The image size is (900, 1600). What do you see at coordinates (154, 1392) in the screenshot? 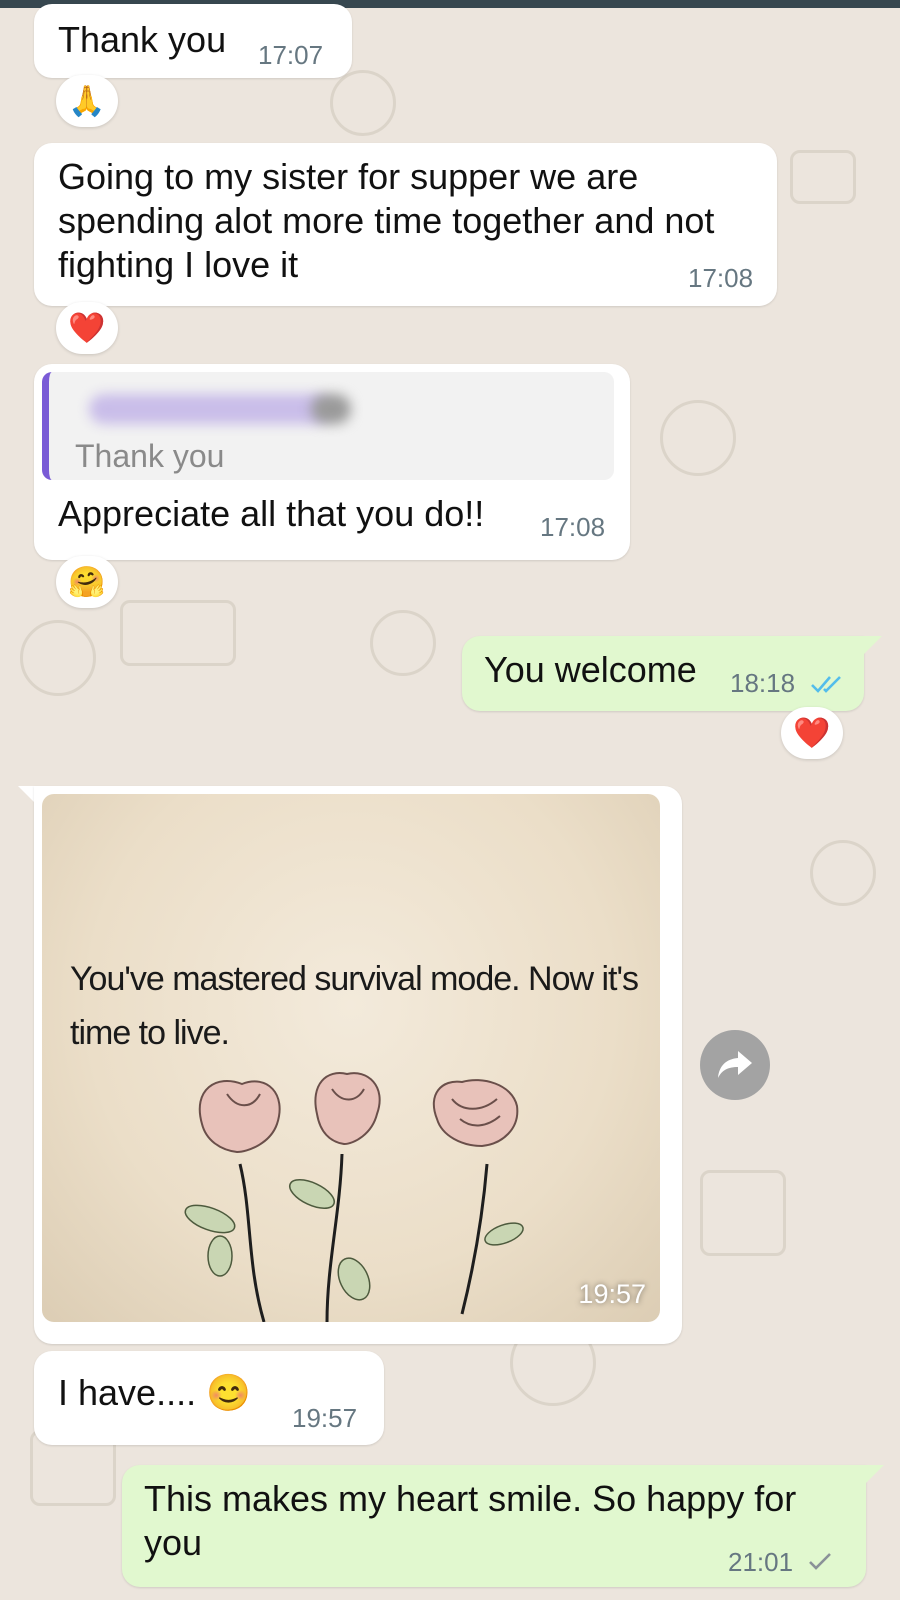
I see `message-text: I have.... 😊` at bounding box center [154, 1392].